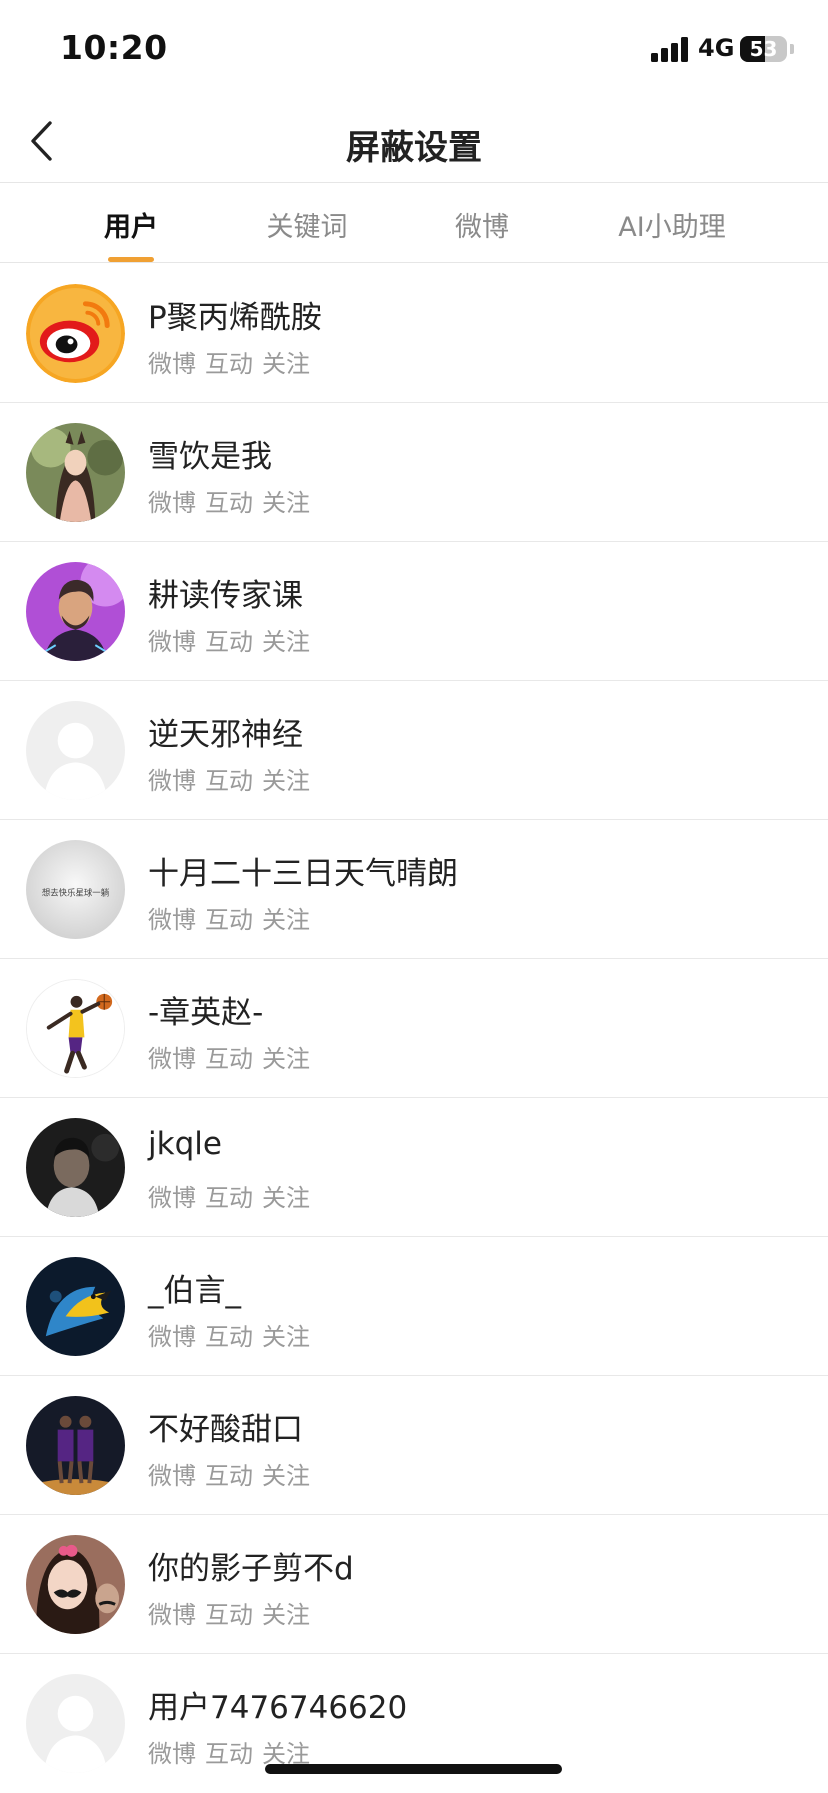  I want to click on user-name: 十月二十三日天气晴朗, so click(303, 874).